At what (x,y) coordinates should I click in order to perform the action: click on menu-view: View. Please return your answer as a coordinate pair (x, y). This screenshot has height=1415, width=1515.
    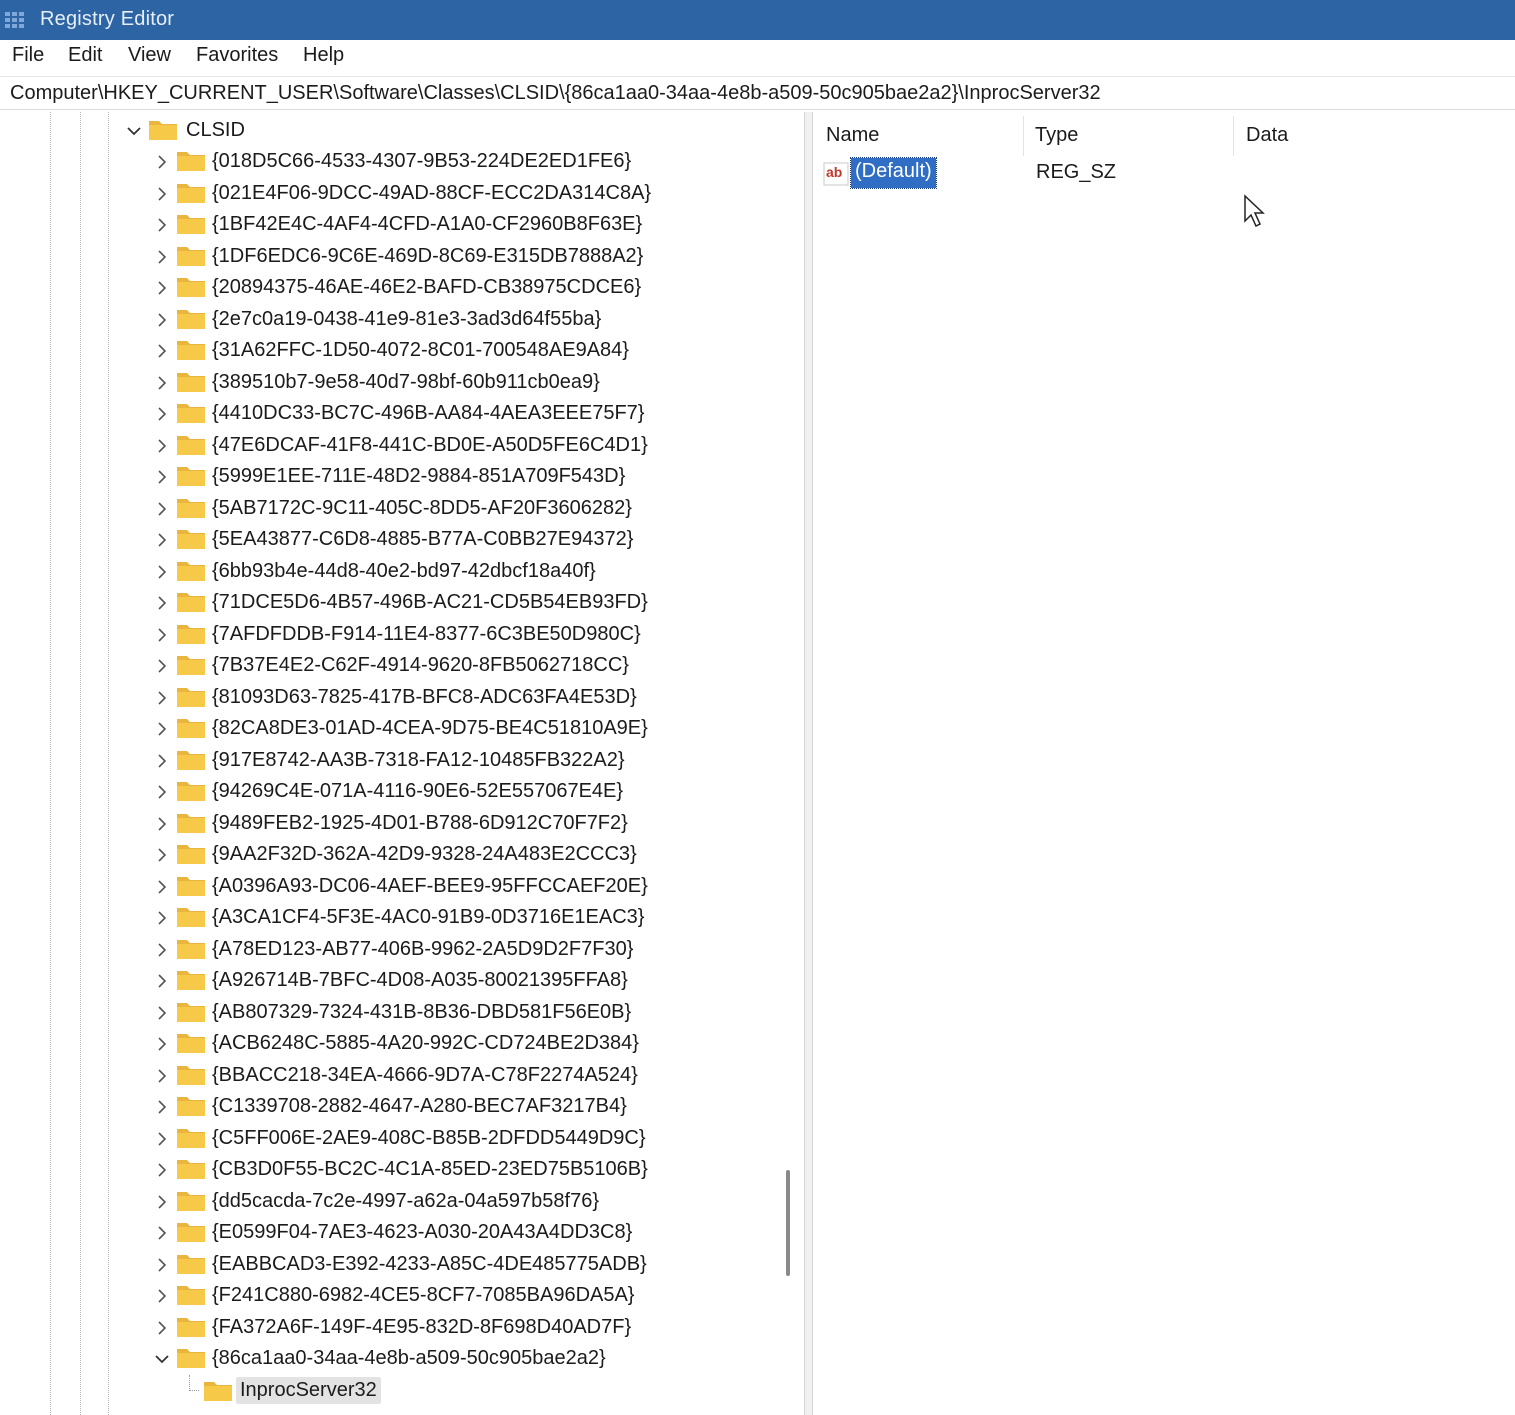
    Looking at the image, I should click on (149, 55).